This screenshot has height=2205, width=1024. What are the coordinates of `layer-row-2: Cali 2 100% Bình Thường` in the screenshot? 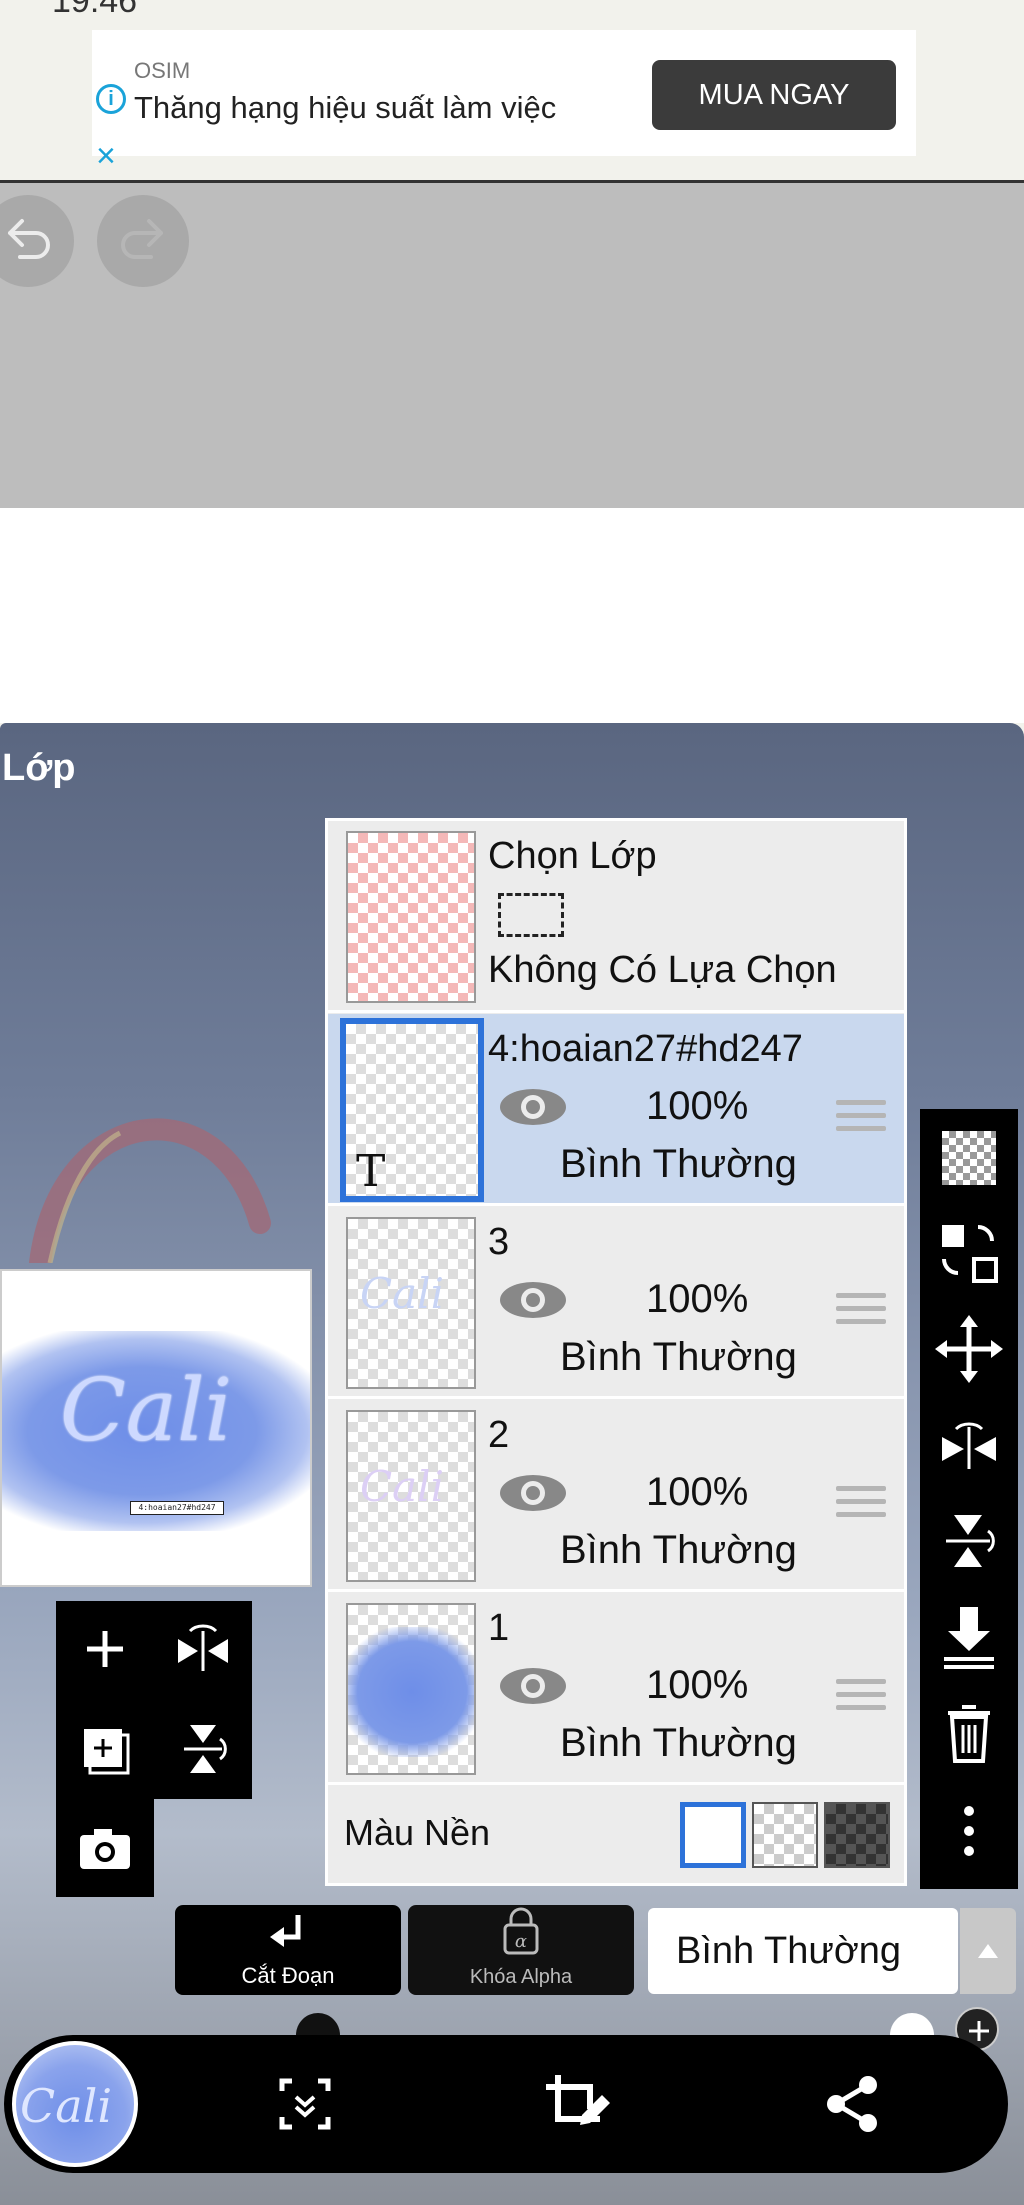 It's located at (616, 1496).